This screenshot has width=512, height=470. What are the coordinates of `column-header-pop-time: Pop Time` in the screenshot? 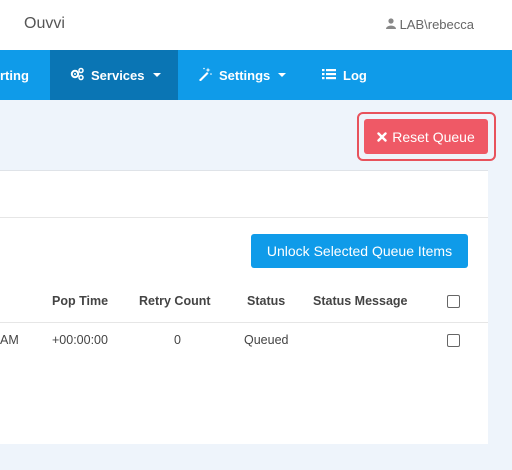 It's located at (80, 301).